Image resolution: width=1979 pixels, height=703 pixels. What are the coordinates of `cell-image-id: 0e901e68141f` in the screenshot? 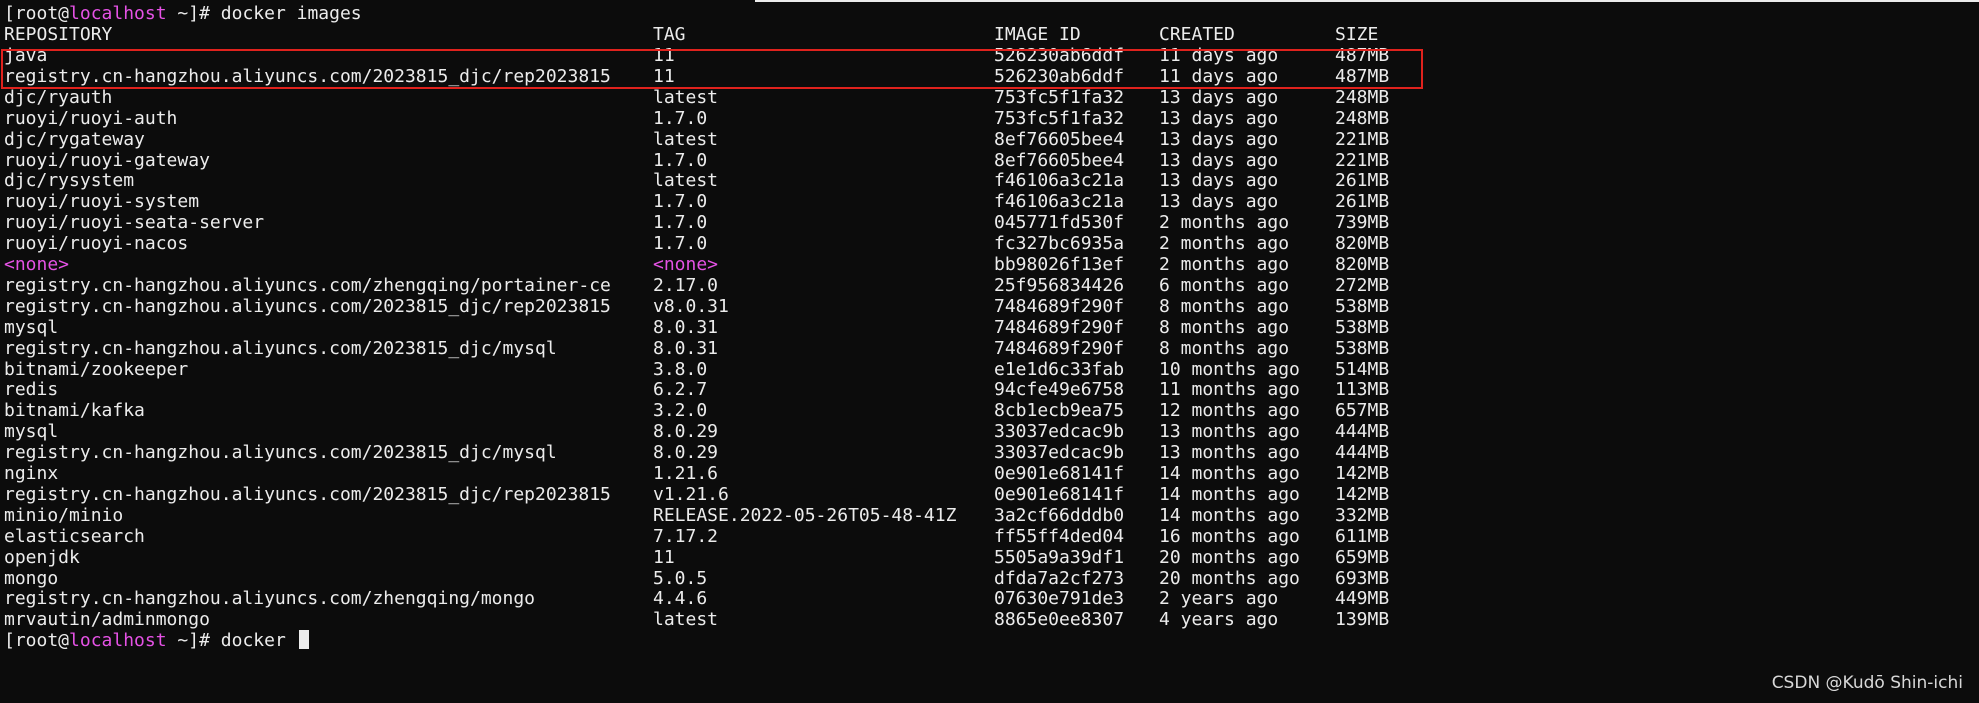 It's located at (1059, 473).